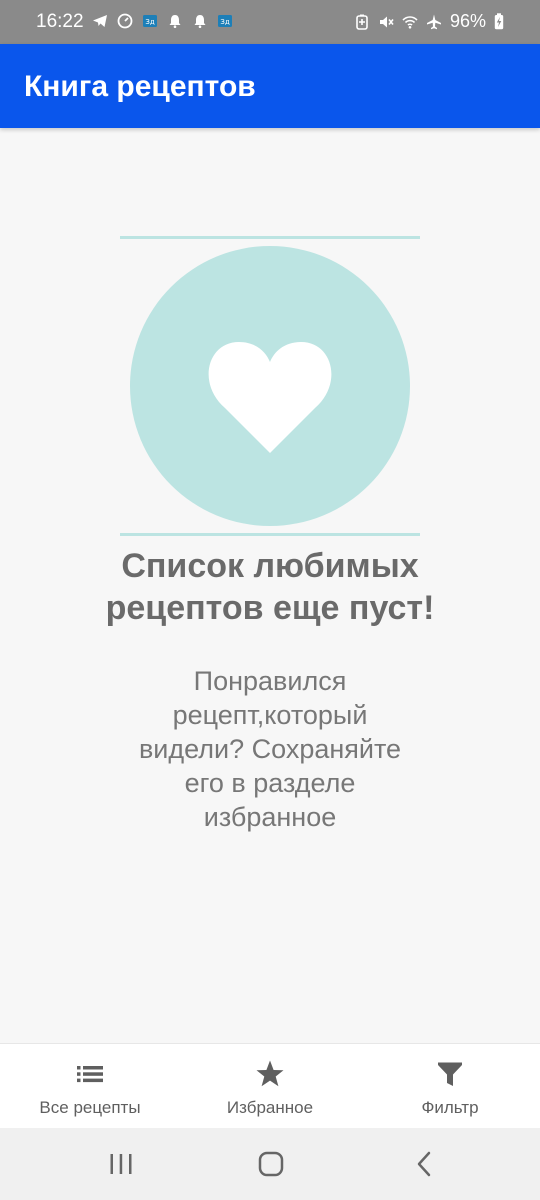 The height and width of the screenshot is (1200, 540). Describe the element at coordinates (270, 22) in the screenshot. I see `status-bar: 16:22 Зд Зд 96%` at that location.